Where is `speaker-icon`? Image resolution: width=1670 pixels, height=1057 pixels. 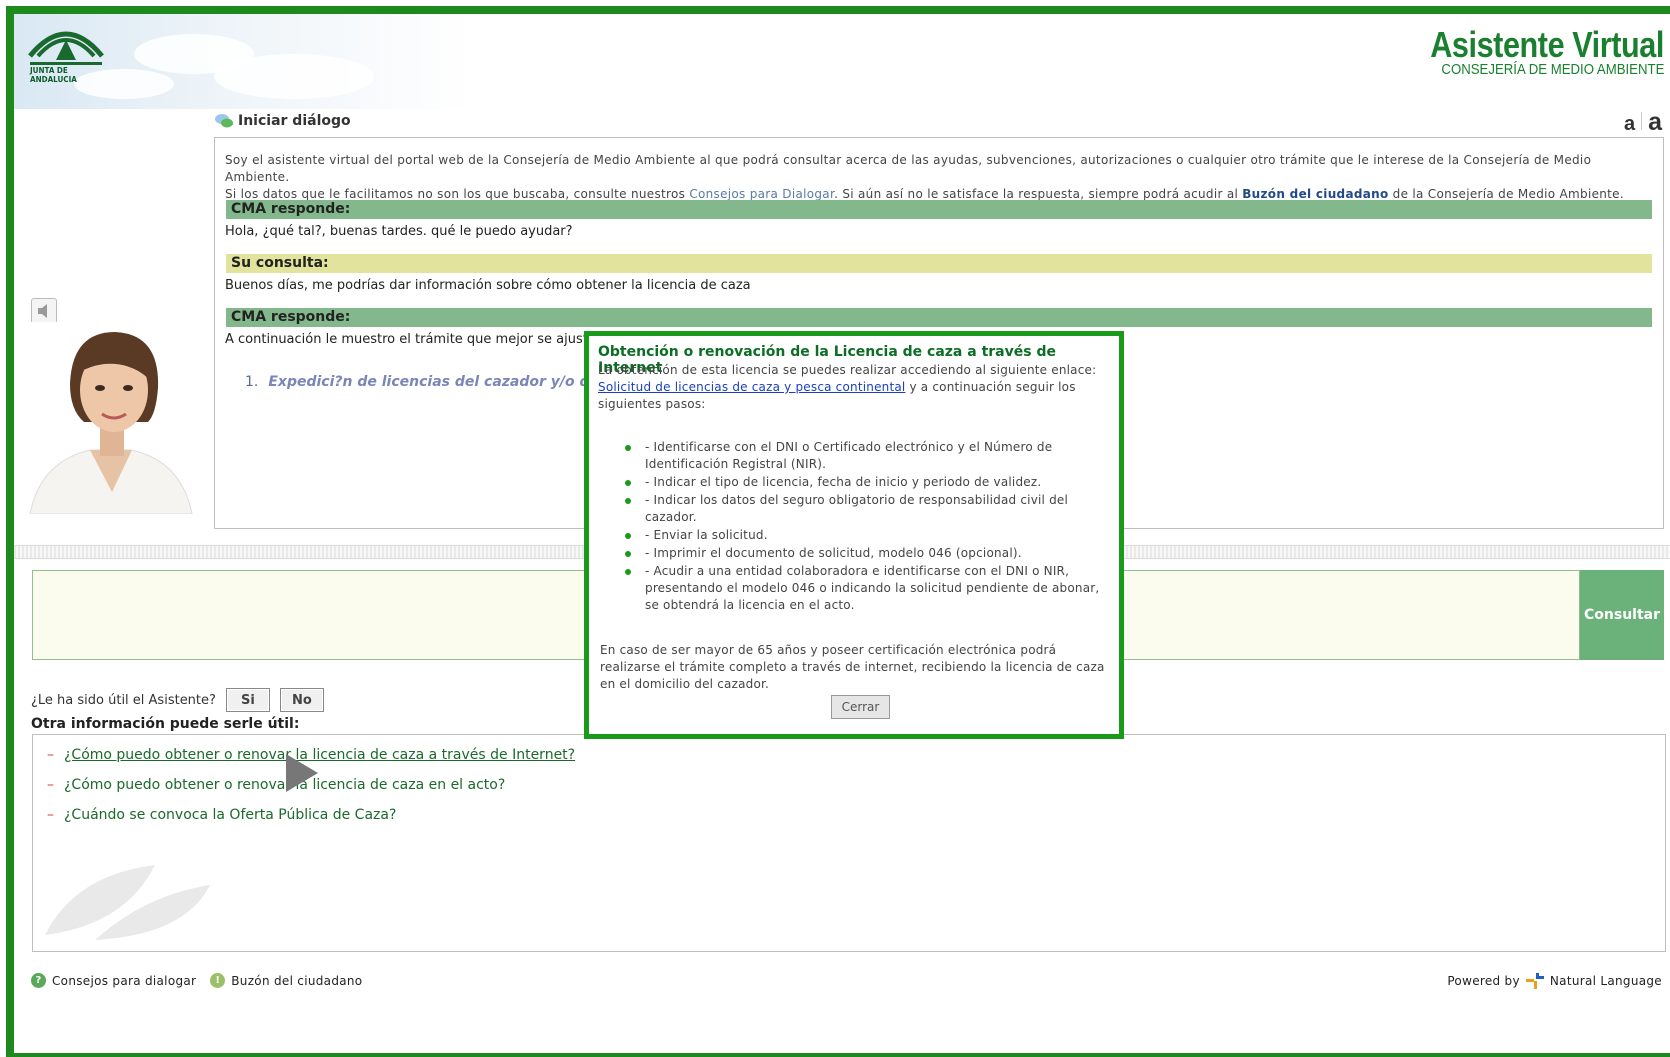 speaker-icon is located at coordinates (42, 311).